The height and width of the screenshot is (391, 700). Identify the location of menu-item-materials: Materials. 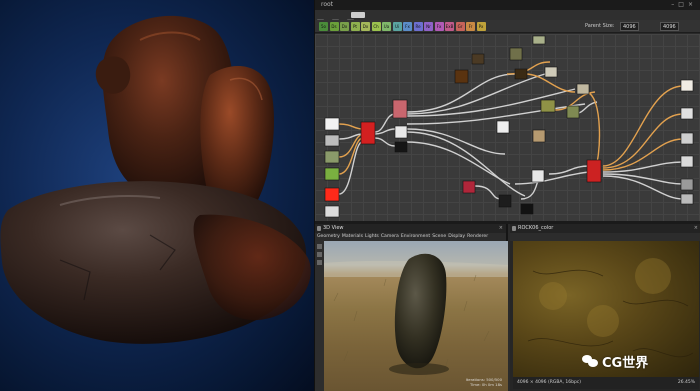
(352, 236).